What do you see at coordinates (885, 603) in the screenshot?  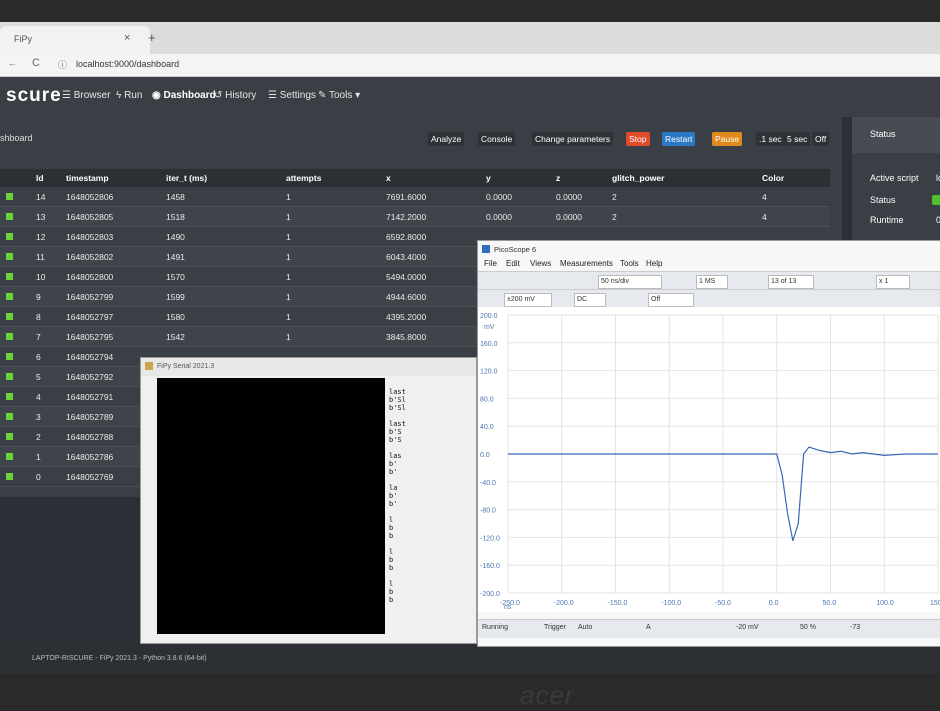 I see `x-tick-label: 100.0` at bounding box center [885, 603].